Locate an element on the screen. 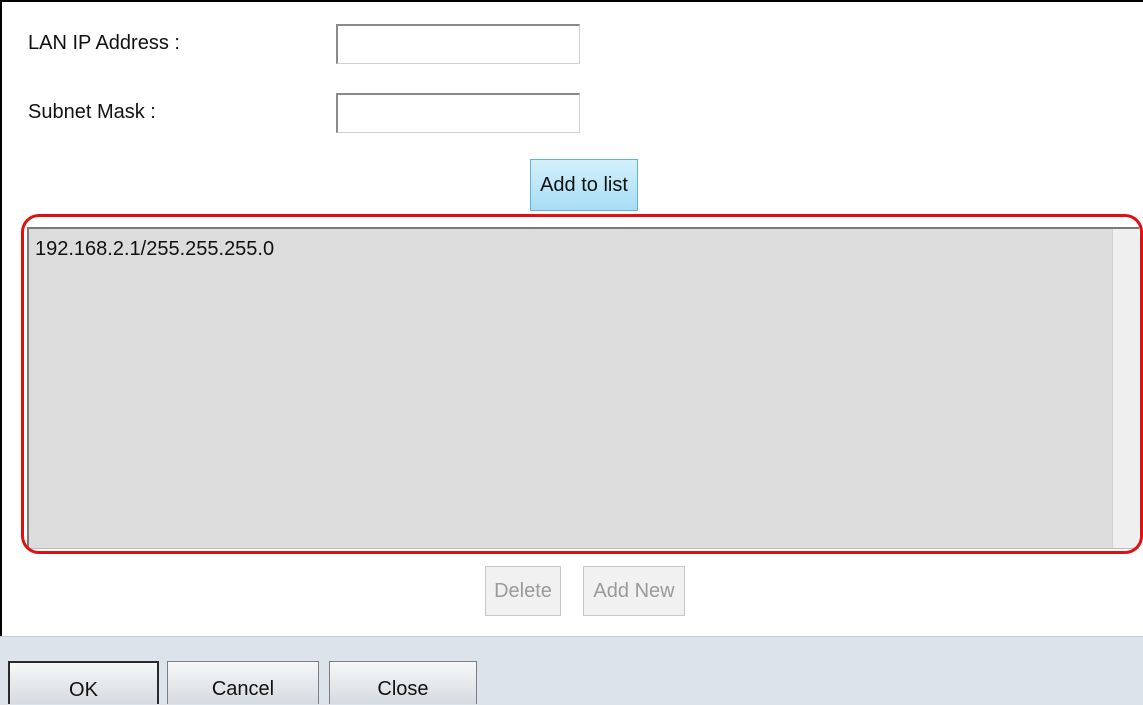 The width and height of the screenshot is (1143, 705). subnet-mask-label: Subnet Mask : is located at coordinates (92, 112).